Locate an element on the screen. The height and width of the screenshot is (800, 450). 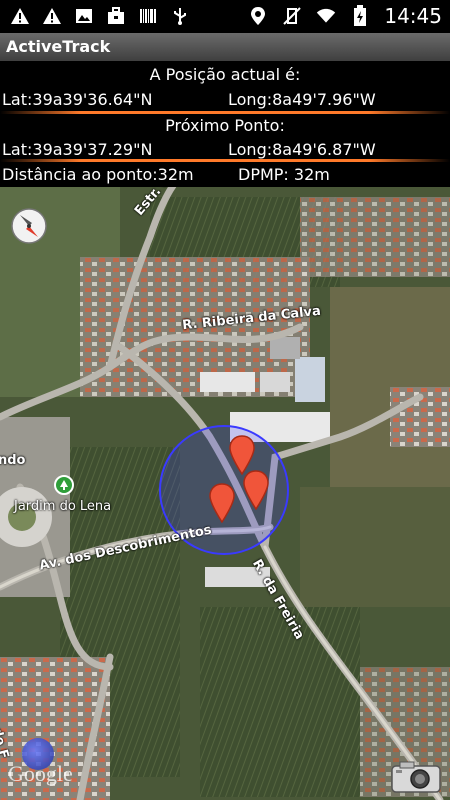
location-pin-icon is located at coordinates (258, 16).